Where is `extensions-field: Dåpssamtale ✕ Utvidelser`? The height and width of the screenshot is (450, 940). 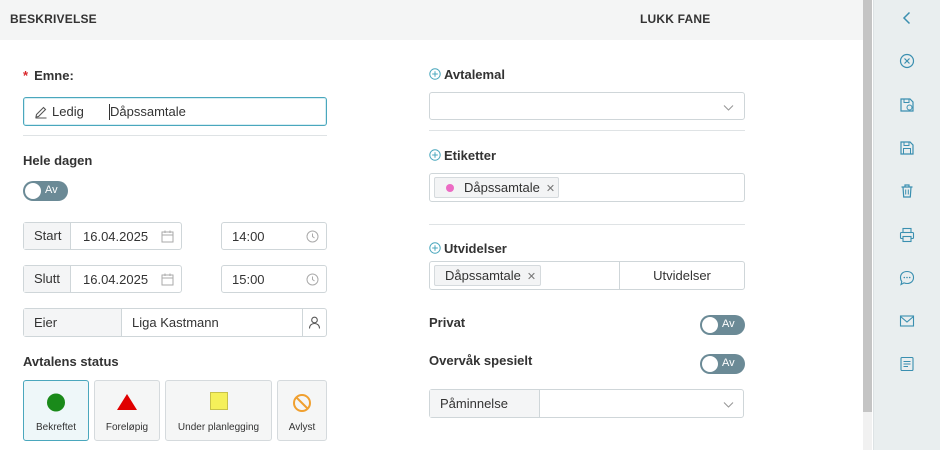 extensions-field: Dåpssamtale ✕ Utvidelser is located at coordinates (587, 275).